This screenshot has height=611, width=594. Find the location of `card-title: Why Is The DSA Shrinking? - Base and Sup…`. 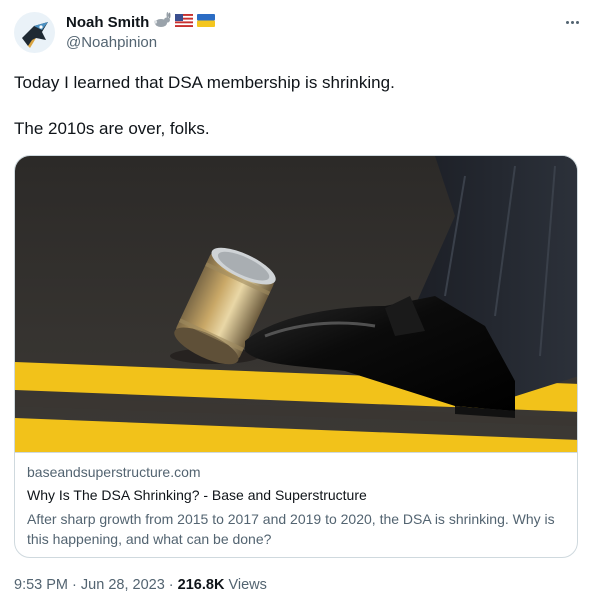

card-title: Why Is The DSA Shrinking? - Base and Sup… is located at coordinates (197, 495).